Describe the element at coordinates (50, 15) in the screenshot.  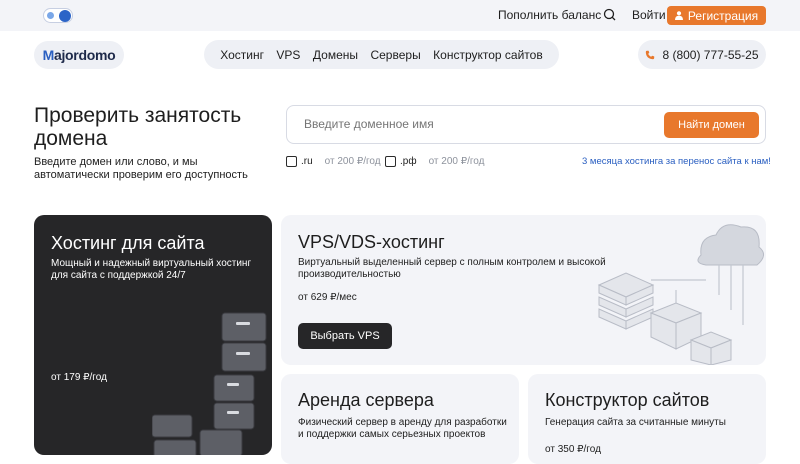
I see `sun-icon` at that location.